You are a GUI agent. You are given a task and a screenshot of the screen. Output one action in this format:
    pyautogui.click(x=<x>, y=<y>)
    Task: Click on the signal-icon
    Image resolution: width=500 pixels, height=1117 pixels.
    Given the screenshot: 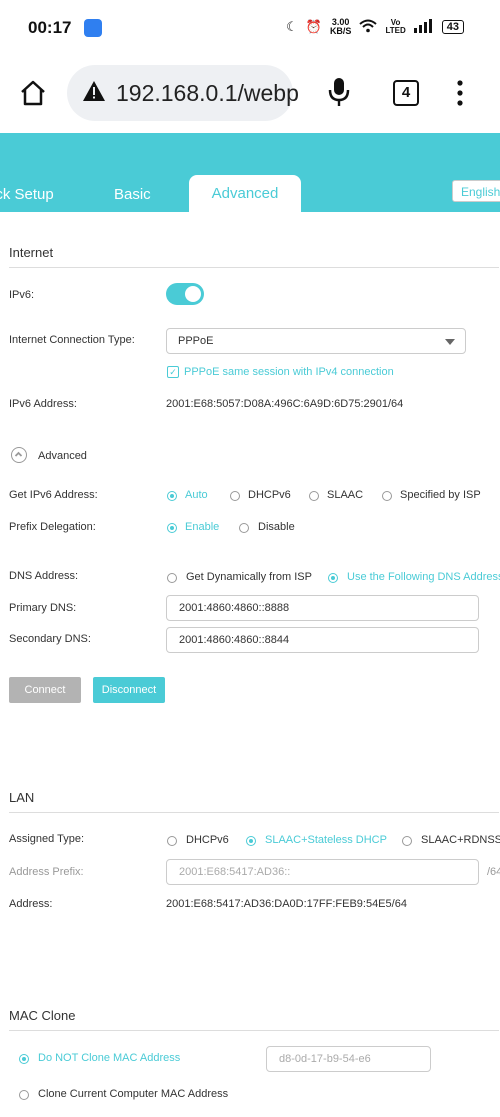 What is the action you would take?
    pyautogui.click(x=423, y=27)
    